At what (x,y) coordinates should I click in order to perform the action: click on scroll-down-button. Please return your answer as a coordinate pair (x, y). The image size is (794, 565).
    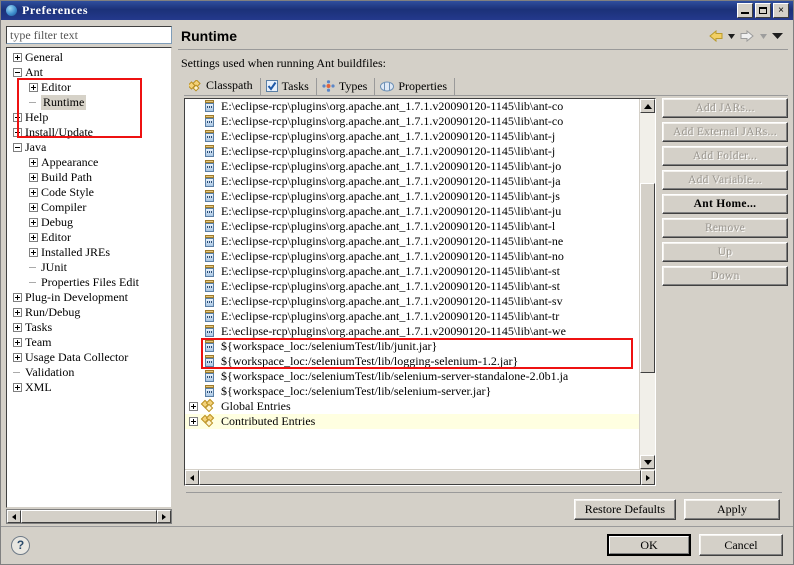
    Looking at the image, I should click on (647, 462).